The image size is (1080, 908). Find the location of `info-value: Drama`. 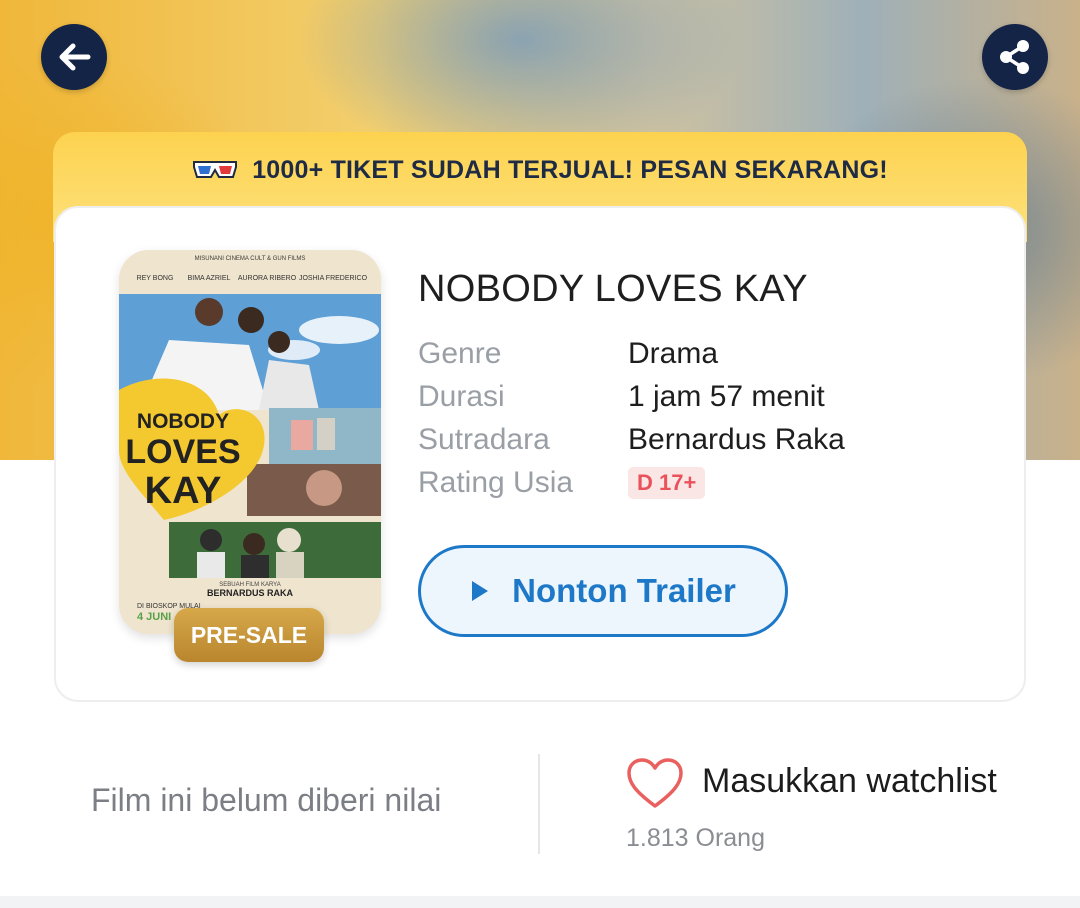

info-value: Drama is located at coordinates (673, 353).